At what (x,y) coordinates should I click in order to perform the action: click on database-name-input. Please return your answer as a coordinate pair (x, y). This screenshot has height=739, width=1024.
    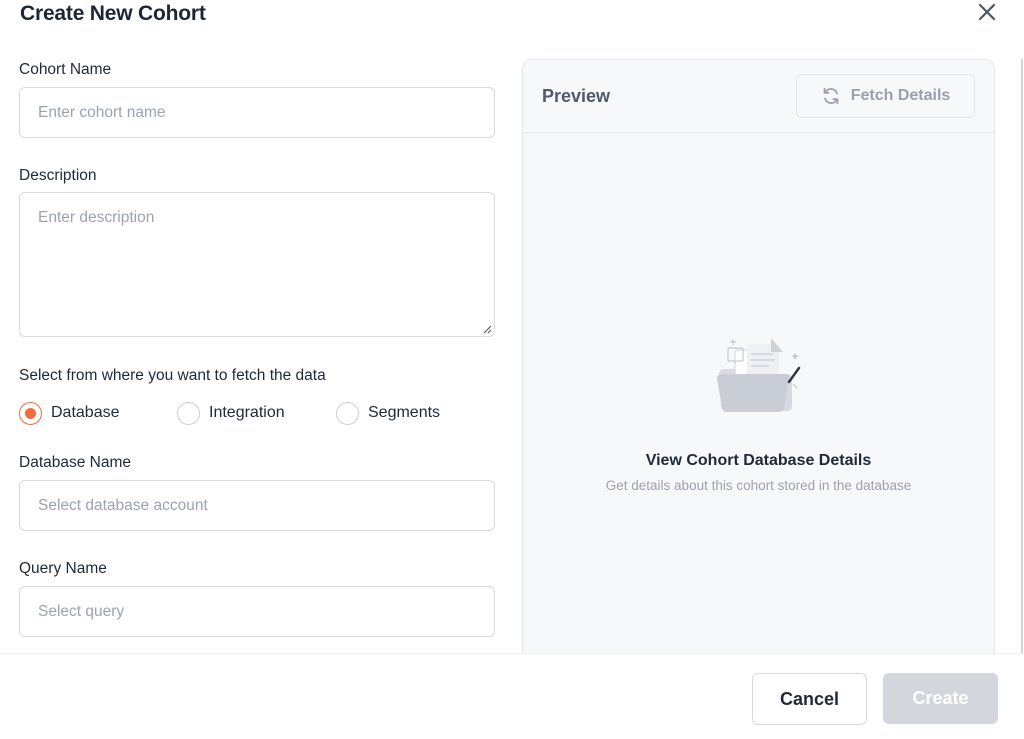
    Looking at the image, I should click on (257, 505).